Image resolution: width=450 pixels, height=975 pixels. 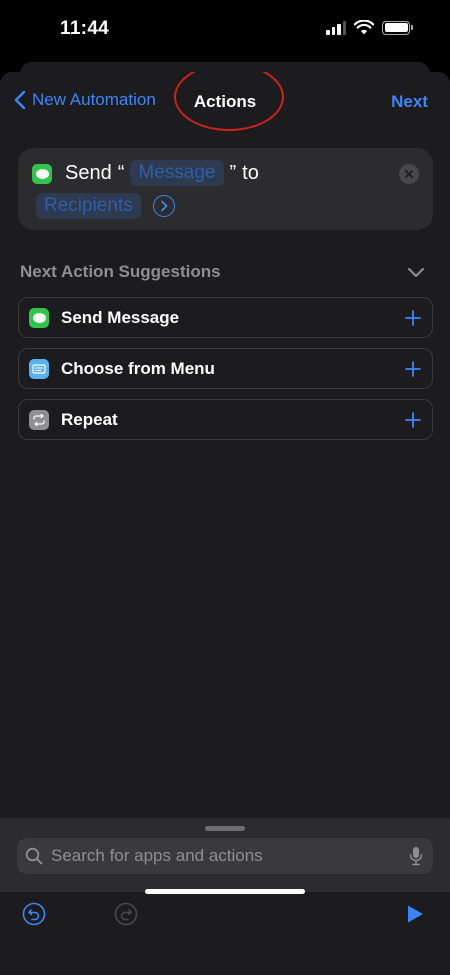 I want to click on close-icon, so click(x=409, y=174).